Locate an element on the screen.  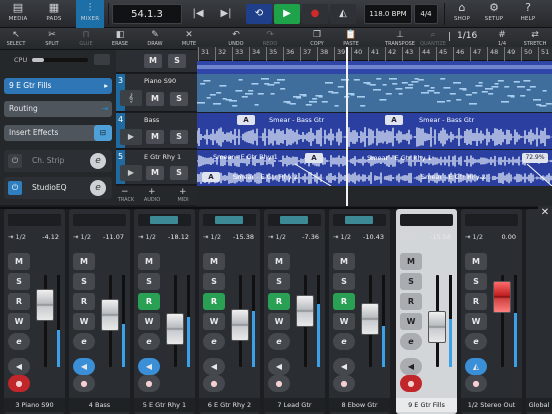
stretch-button: ⇄ STRETCH is located at coordinates (535, 39).